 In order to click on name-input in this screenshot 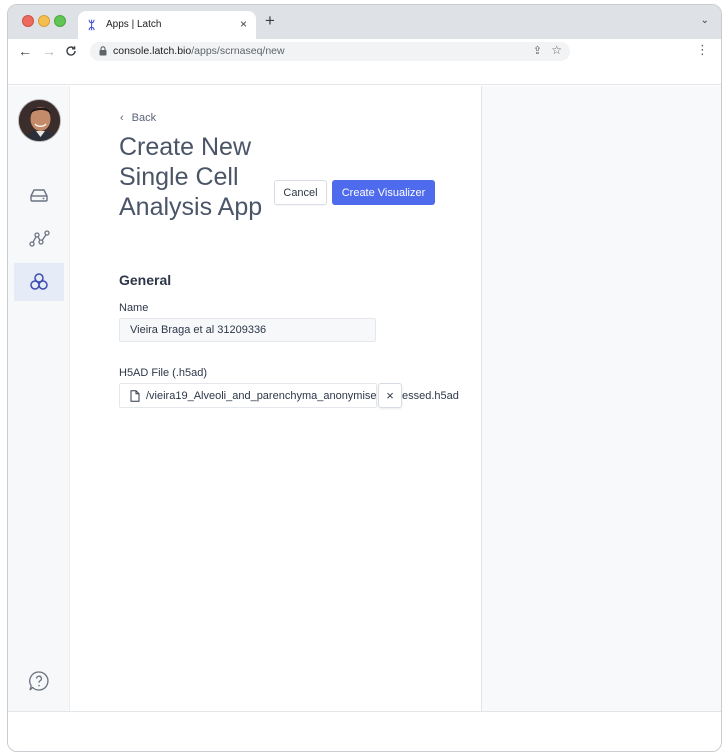, I will do `click(247, 330)`.